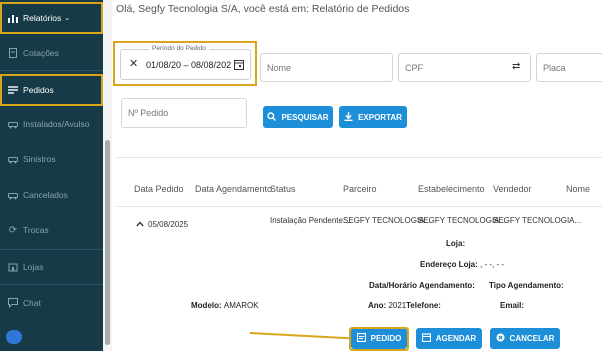  What do you see at coordinates (13, 267) in the screenshot?
I see `store-icon` at bounding box center [13, 267].